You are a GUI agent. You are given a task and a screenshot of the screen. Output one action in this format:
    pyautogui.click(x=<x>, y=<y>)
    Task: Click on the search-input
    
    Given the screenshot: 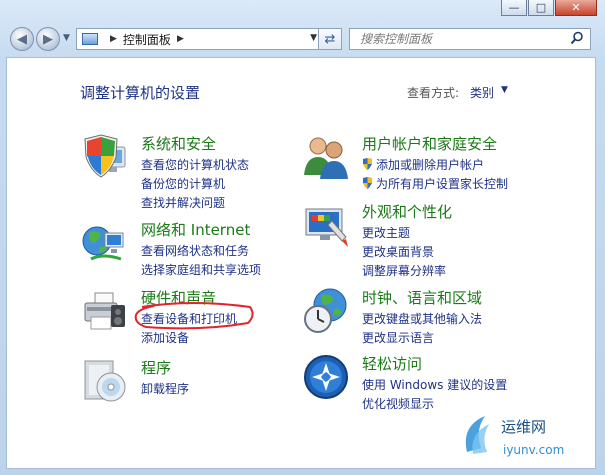 What is the action you would take?
    pyautogui.click(x=460, y=39)
    